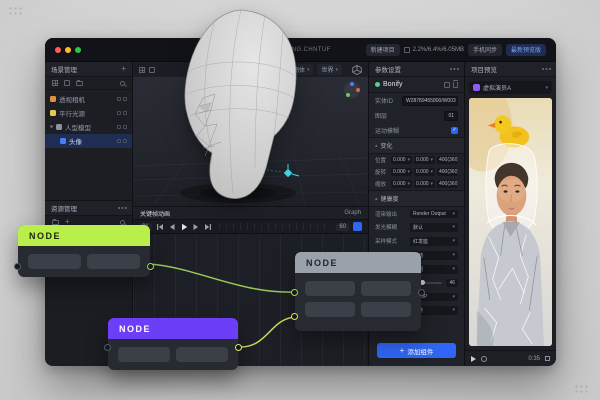  What do you see at coordinates (79, 82) in the screenshot?
I see `group-icon` at bounding box center [79, 82].